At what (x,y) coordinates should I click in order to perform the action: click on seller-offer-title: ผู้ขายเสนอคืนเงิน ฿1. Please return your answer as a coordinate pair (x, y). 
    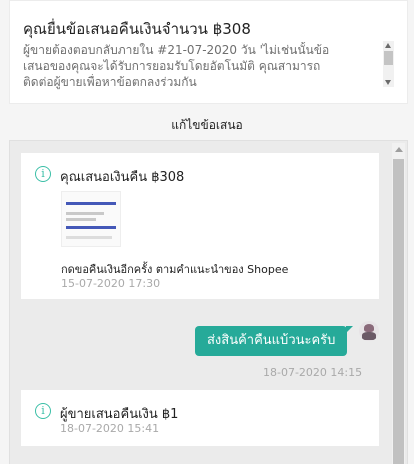
    Looking at the image, I should click on (119, 414).